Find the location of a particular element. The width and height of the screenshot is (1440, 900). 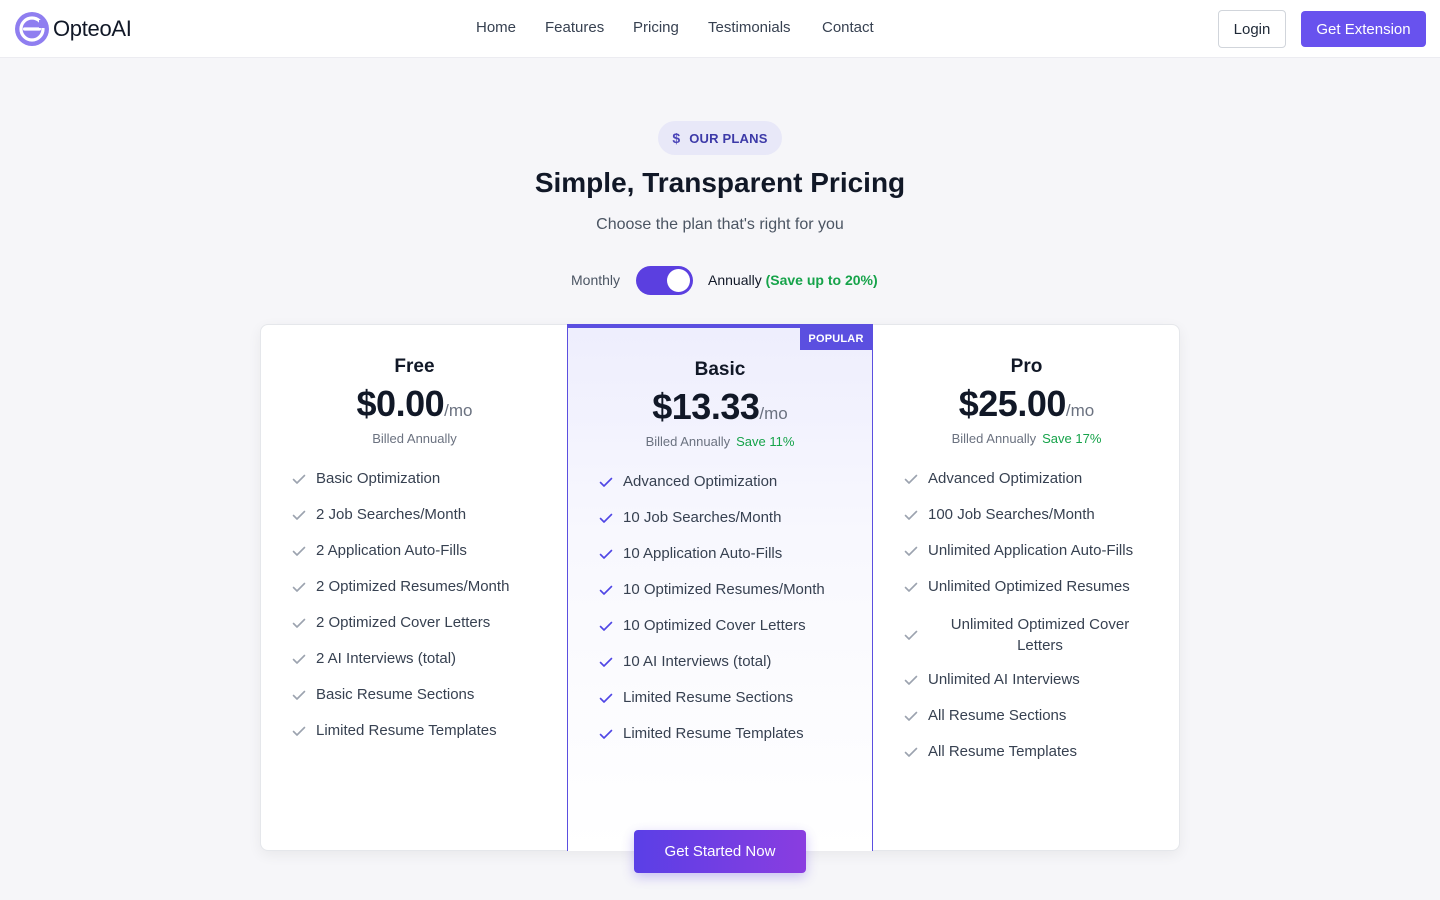

feature-text: 10 Optimized Resumes/Month is located at coordinates (724, 589).